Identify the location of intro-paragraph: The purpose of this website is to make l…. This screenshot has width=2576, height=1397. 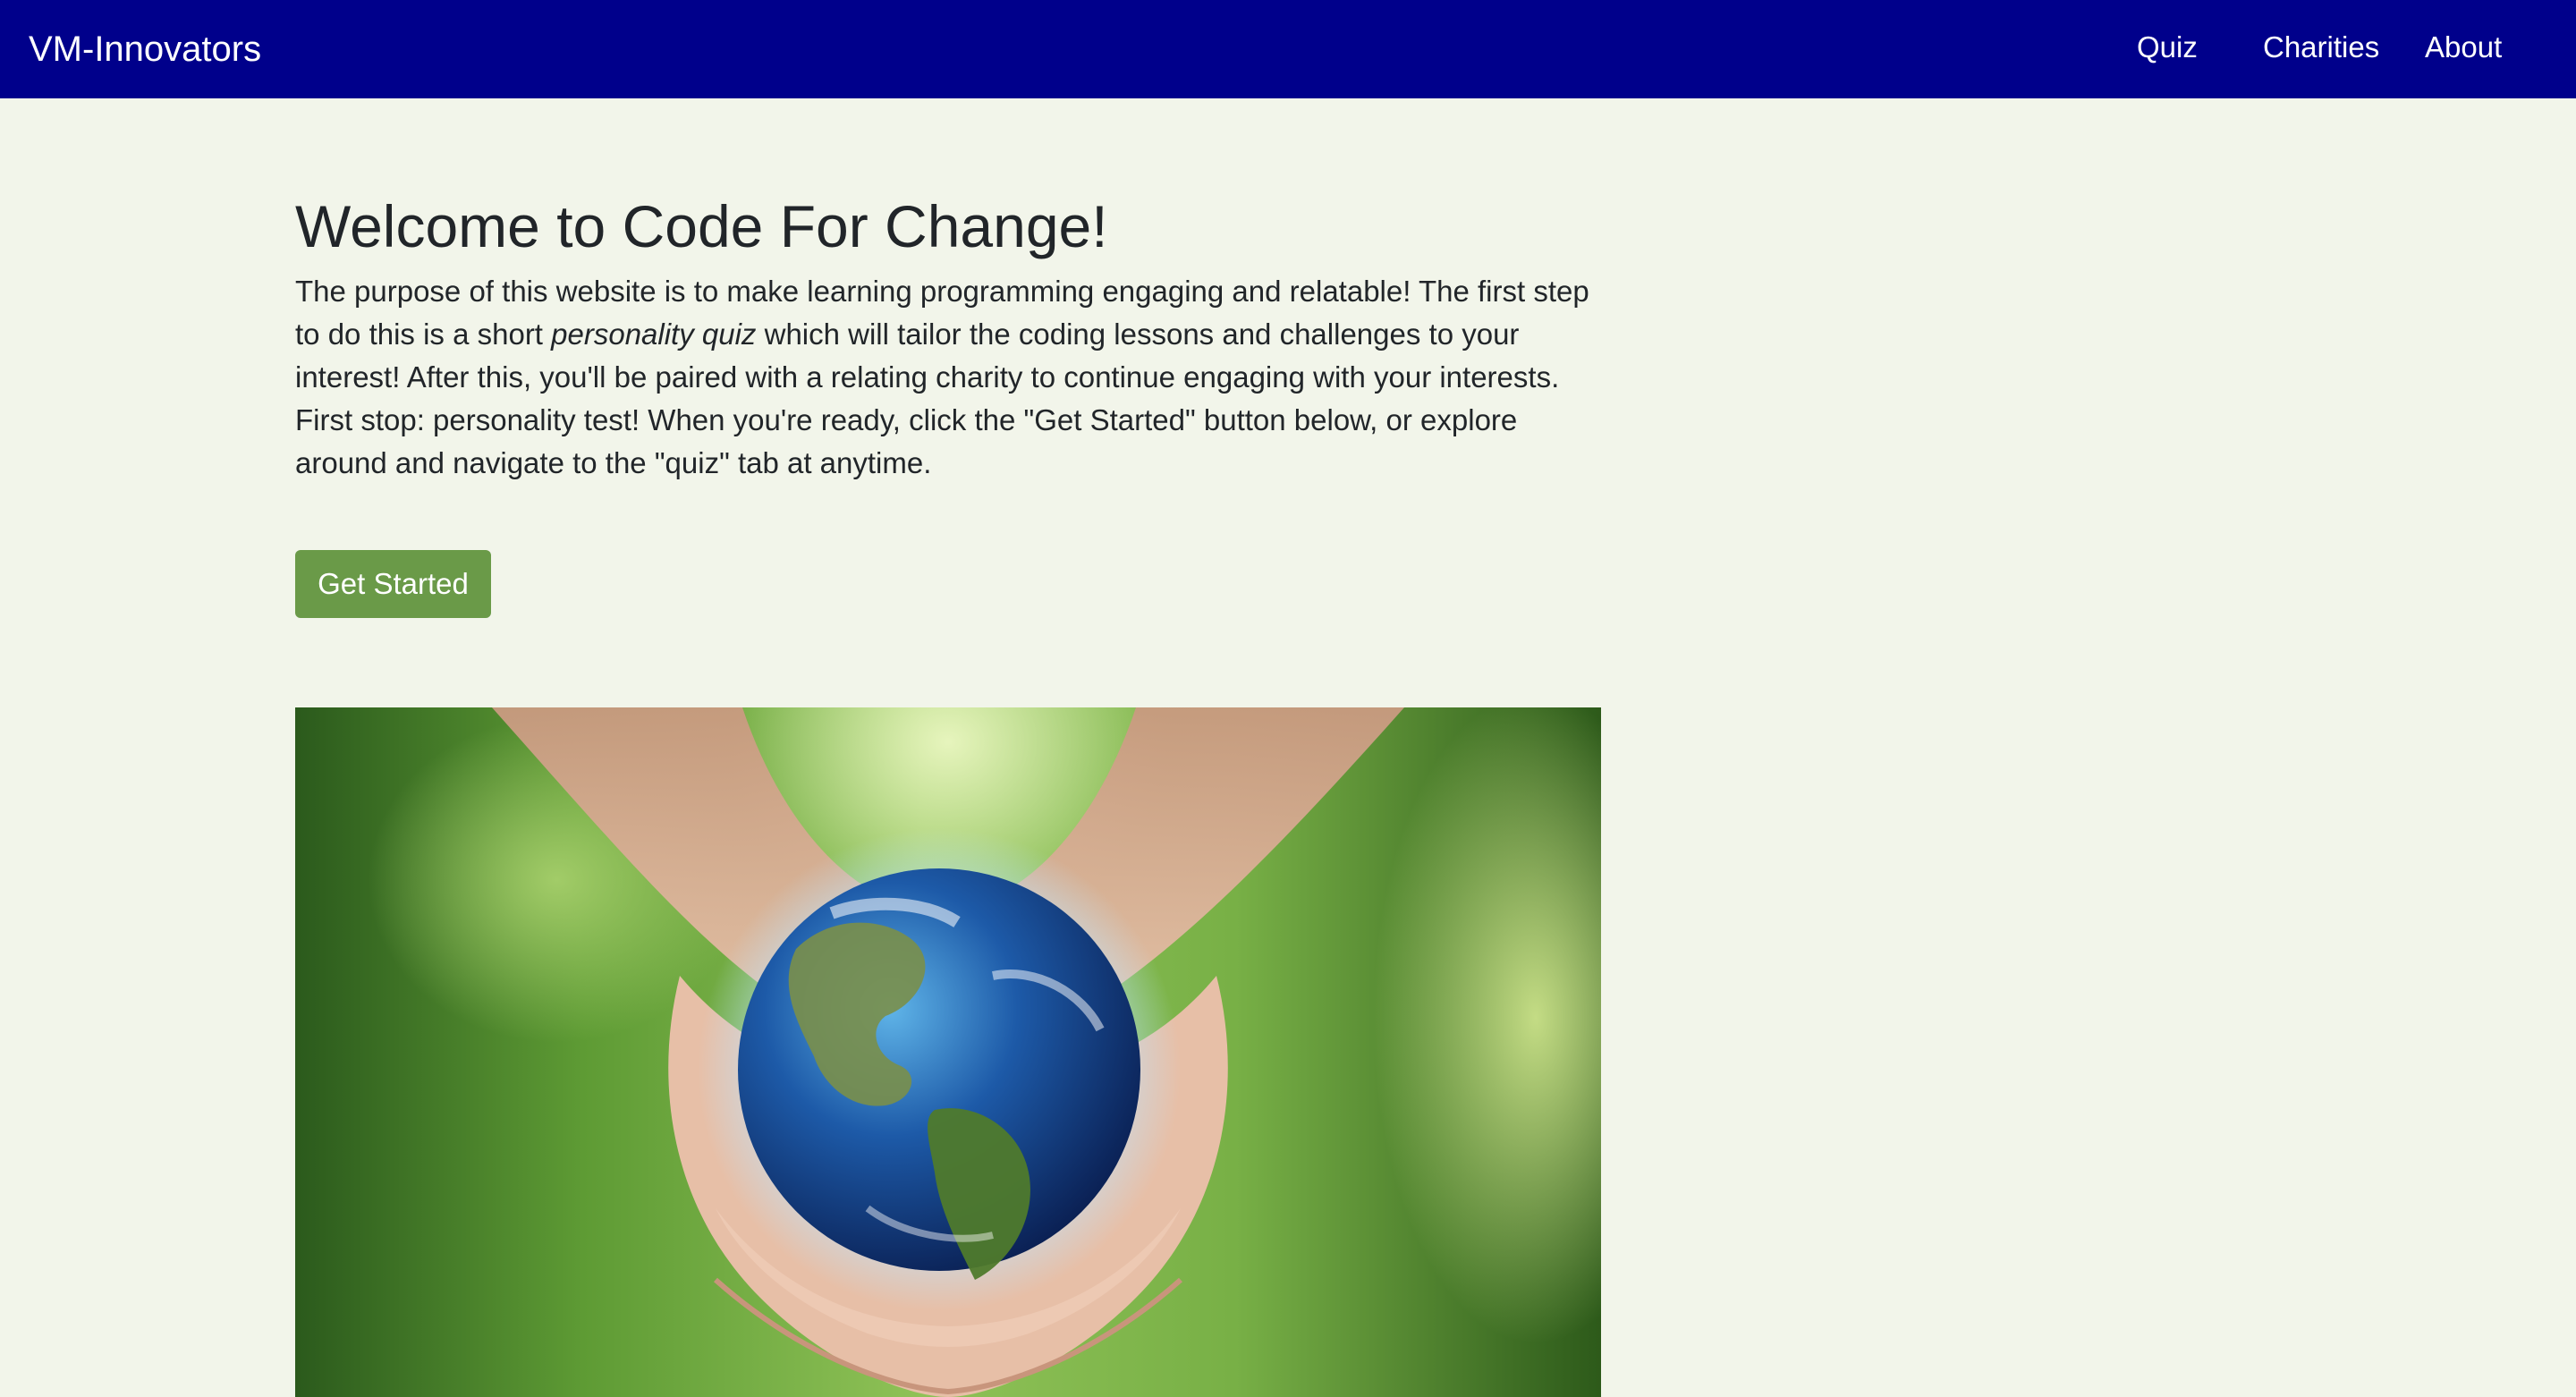
(948, 377).